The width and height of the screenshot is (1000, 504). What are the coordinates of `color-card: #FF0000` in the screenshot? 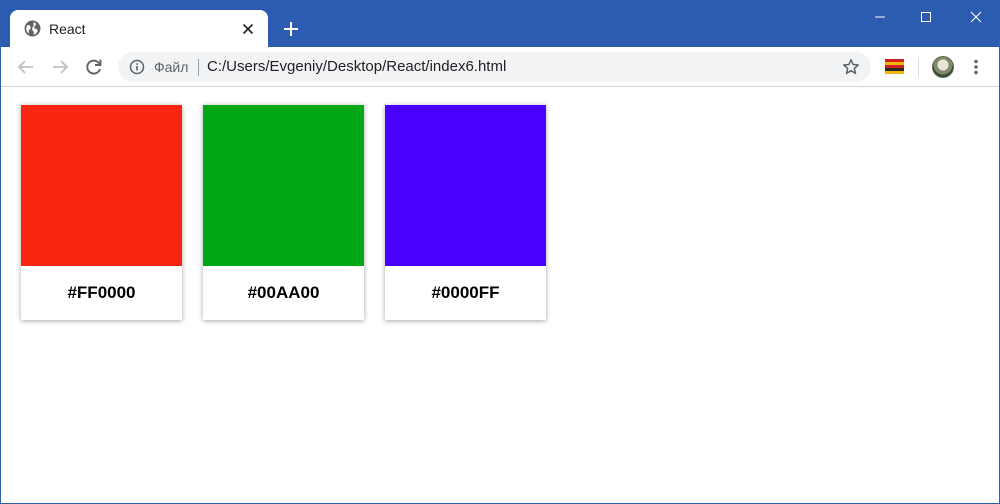 It's located at (101, 212).